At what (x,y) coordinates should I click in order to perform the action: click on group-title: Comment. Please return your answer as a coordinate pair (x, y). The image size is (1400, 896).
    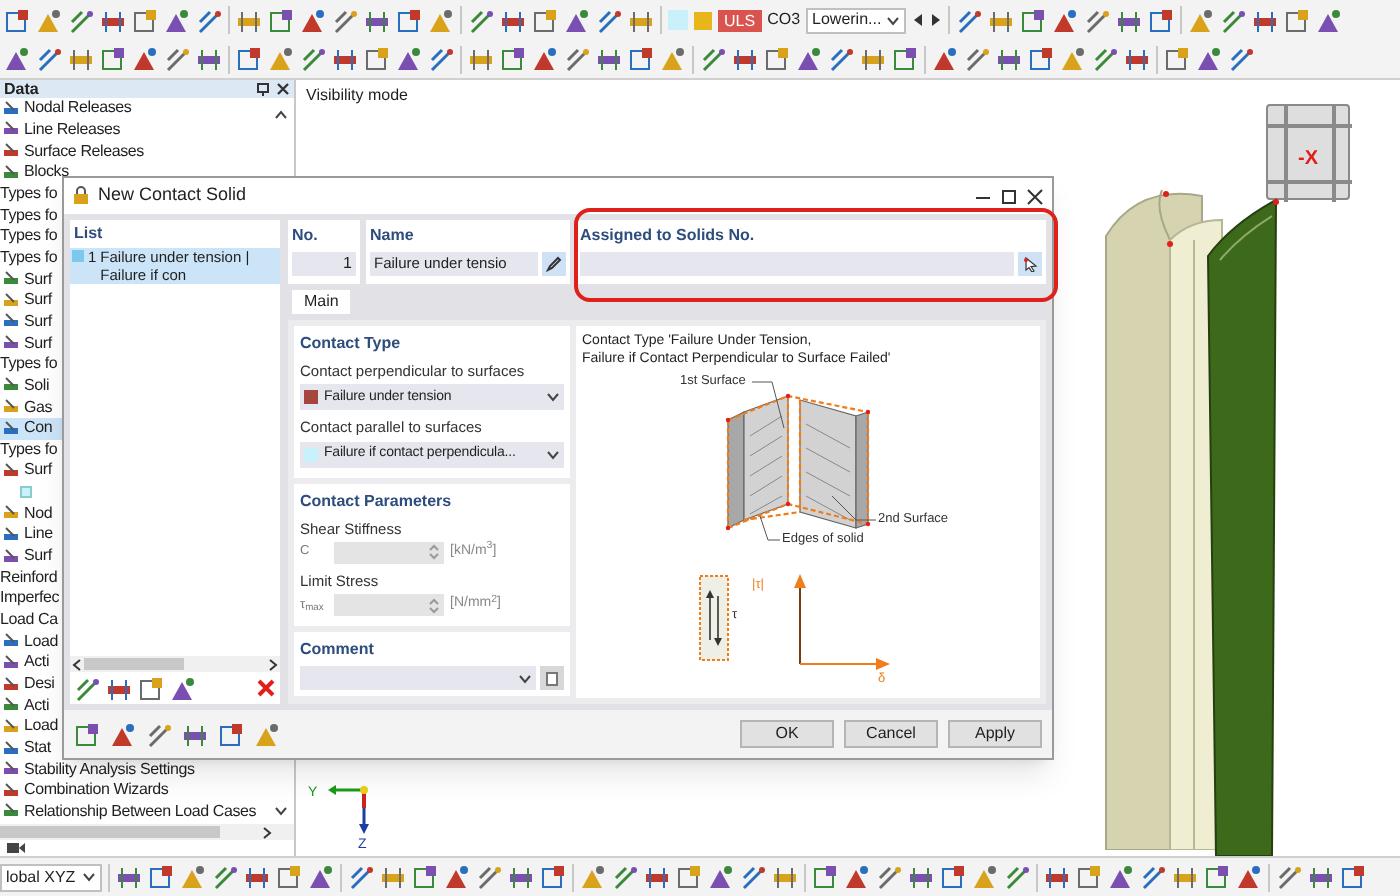
    Looking at the image, I should click on (338, 650).